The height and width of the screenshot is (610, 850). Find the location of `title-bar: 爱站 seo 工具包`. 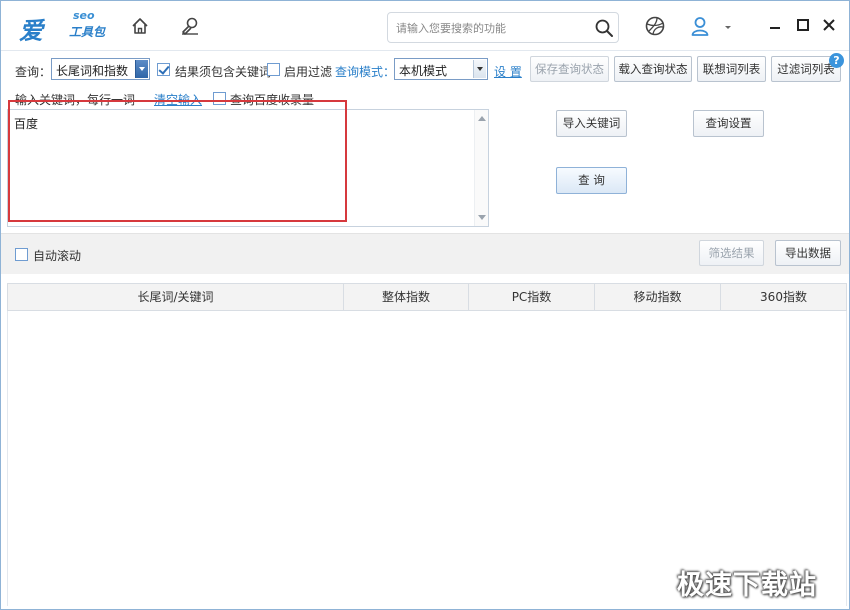

title-bar: 爱站 seo 工具包 is located at coordinates (425, 40).